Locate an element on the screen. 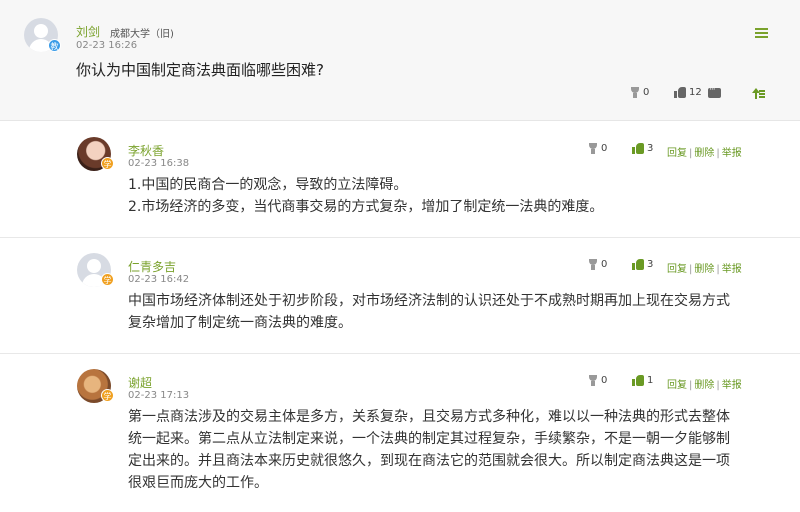  comment-icon is located at coordinates (714, 91).